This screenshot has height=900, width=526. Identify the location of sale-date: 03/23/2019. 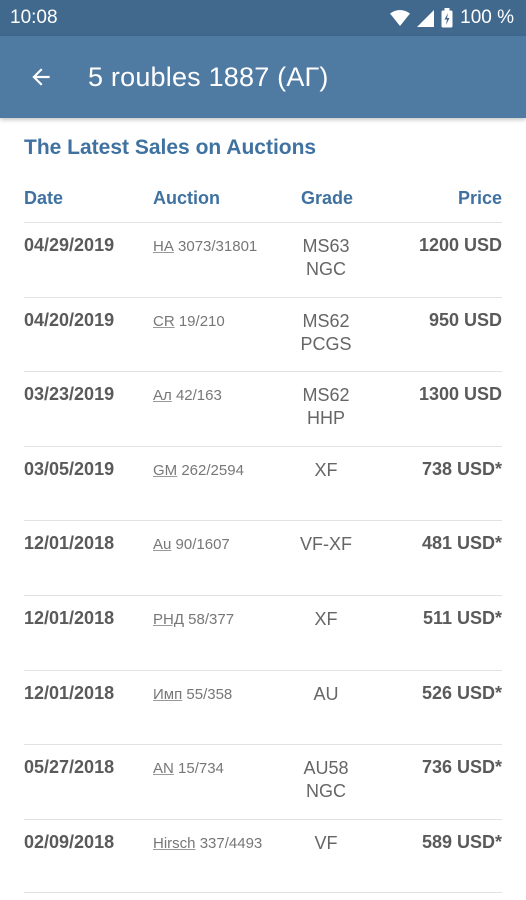
(69, 394).